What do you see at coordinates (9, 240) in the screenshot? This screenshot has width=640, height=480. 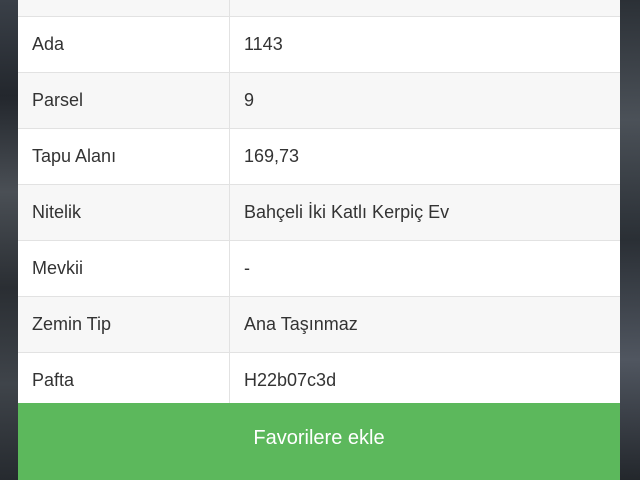 I see `background-photo-left` at bounding box center [9, 240].